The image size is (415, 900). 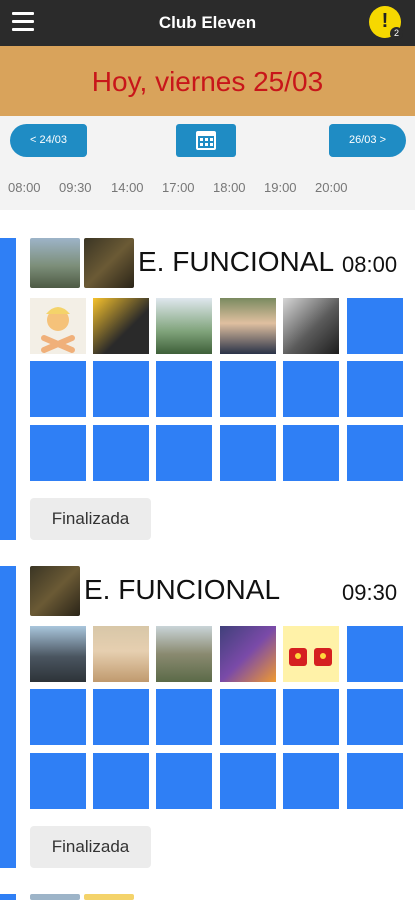 What do you see at coordinates (48, 140) in the screenshot?
I see `previous-day-button: < 24/03` at bounding box center [48, 140].